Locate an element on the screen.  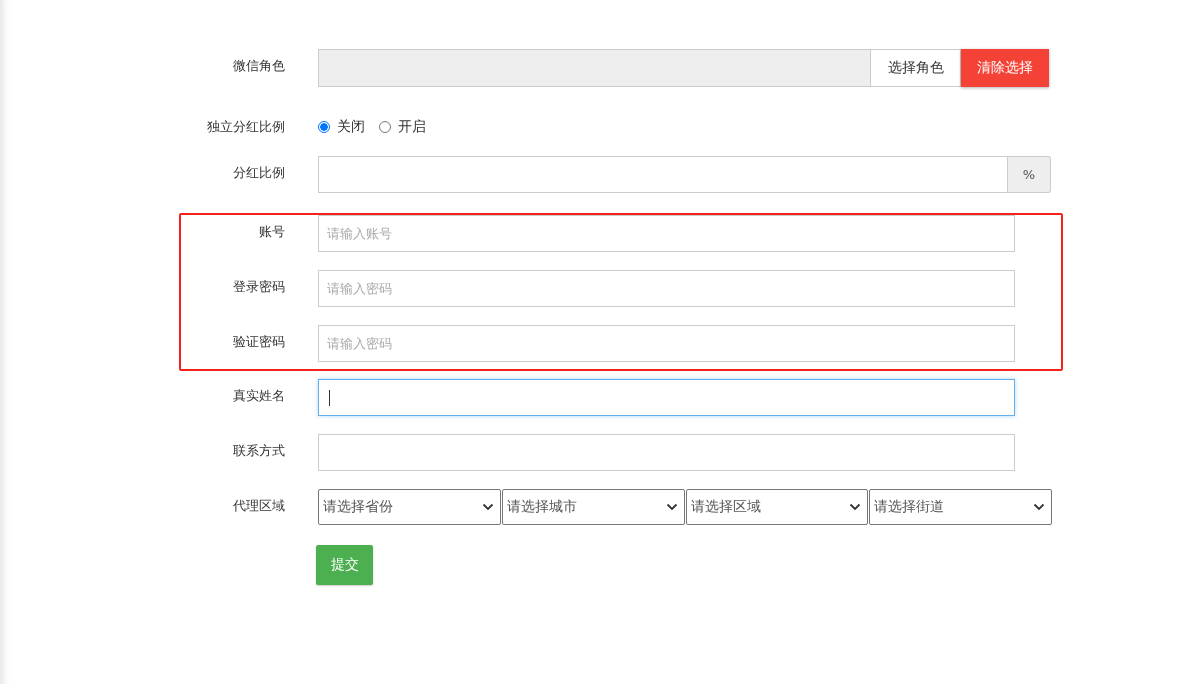
text-cursor is located at coordinates (329, 397).